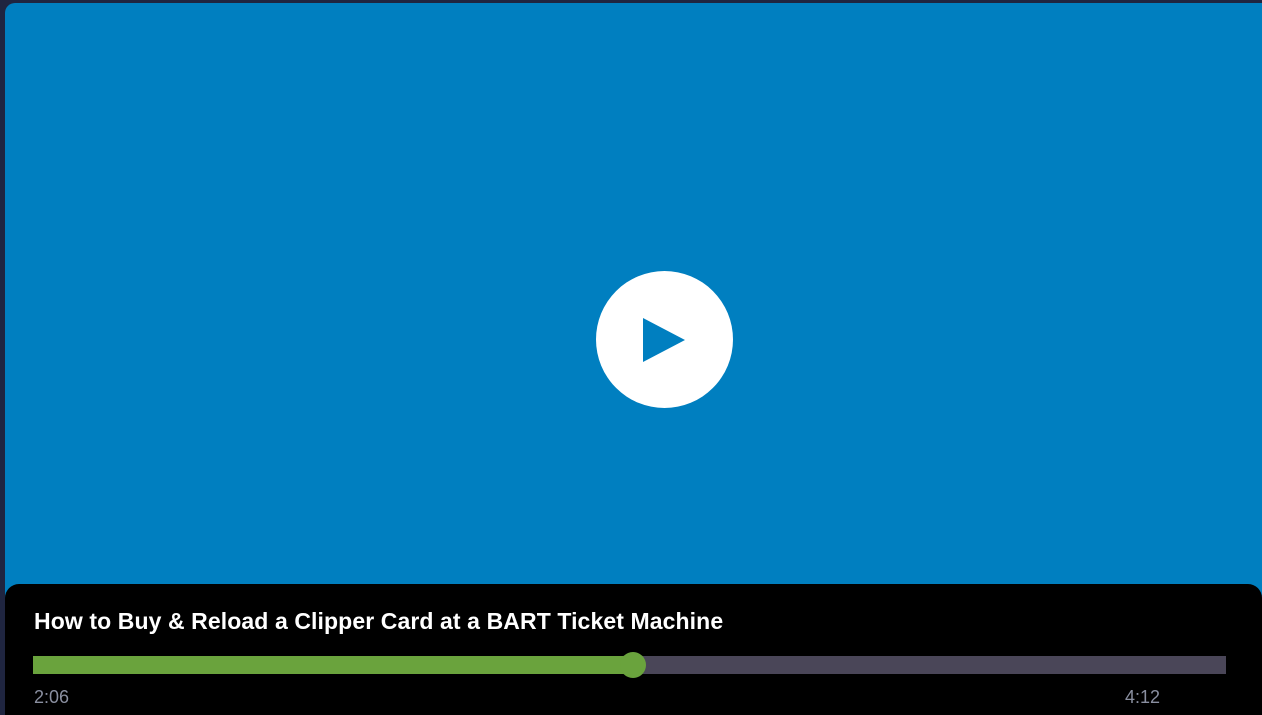 This screenshot has width=1262, height=715. I want to click on current-time: 2:06, so click(52, 697).